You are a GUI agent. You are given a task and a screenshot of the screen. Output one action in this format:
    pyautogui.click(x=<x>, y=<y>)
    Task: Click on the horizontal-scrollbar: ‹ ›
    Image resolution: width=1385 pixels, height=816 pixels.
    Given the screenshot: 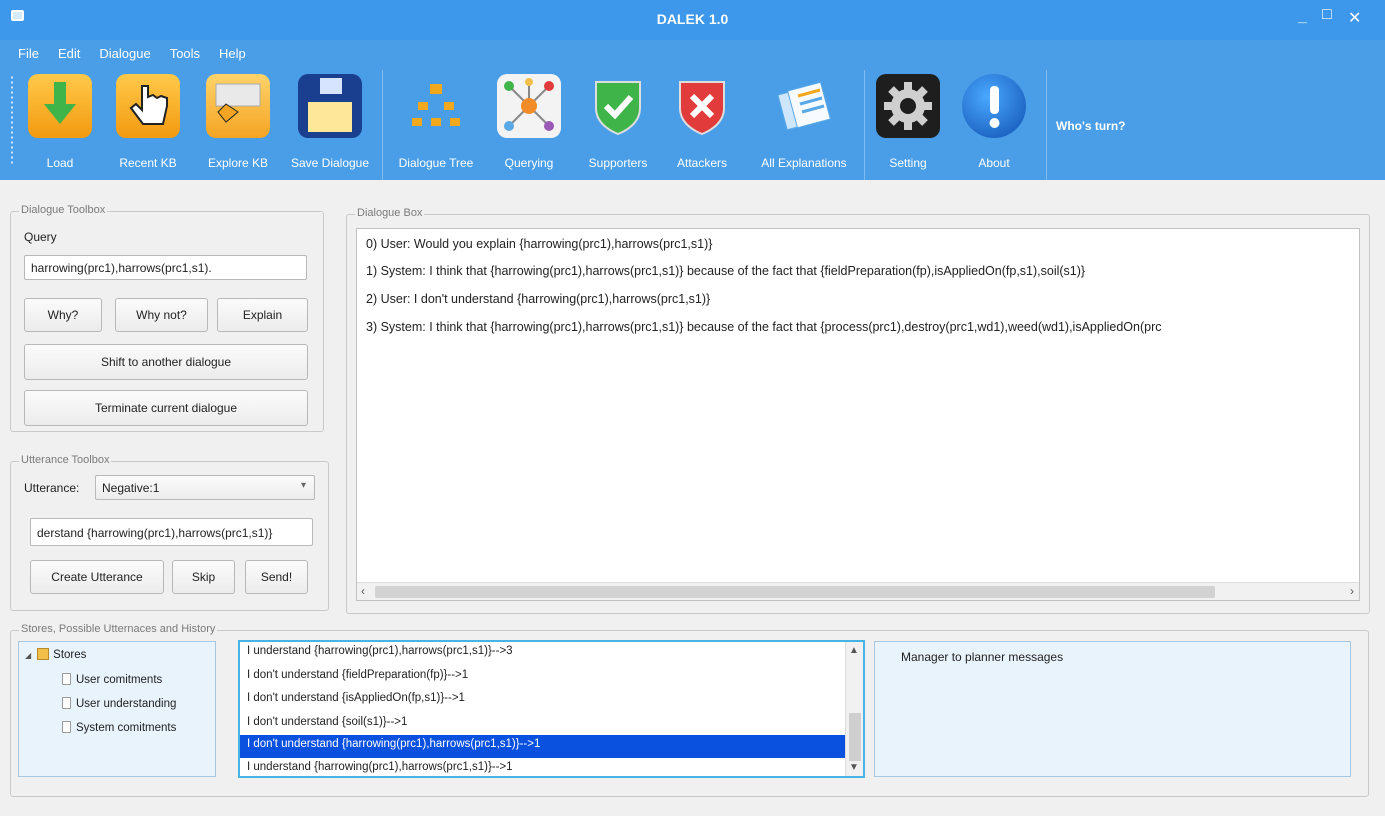 What is the action you would take?
    pyautogui.click(x=858, y=591)
    